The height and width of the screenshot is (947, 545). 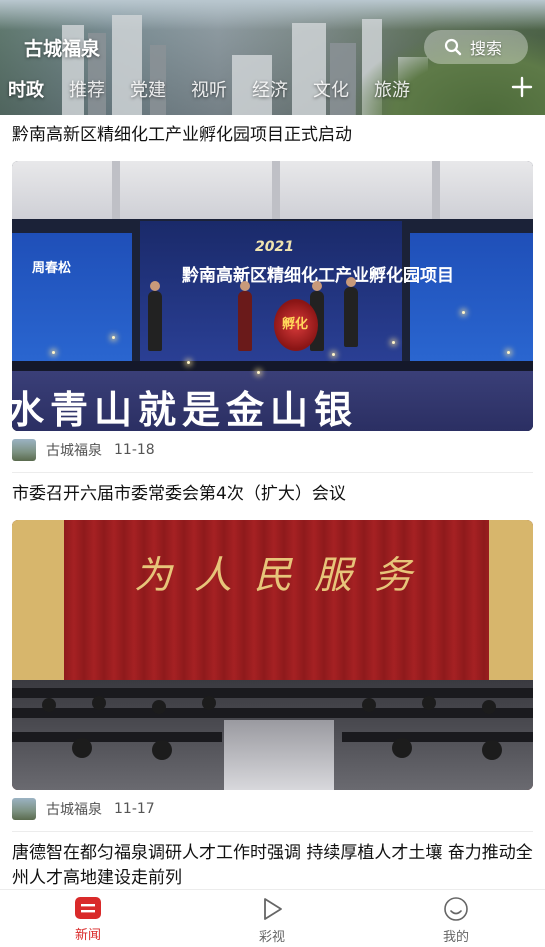 What do you see at coordinates (274, 247) in the screenshot?
I see `screen-year: 2021` at bounding box center [274, 247].